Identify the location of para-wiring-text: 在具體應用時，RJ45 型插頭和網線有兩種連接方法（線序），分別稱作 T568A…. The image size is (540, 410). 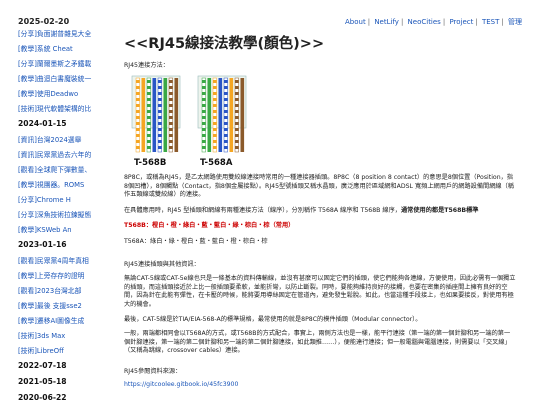
(262, 210).